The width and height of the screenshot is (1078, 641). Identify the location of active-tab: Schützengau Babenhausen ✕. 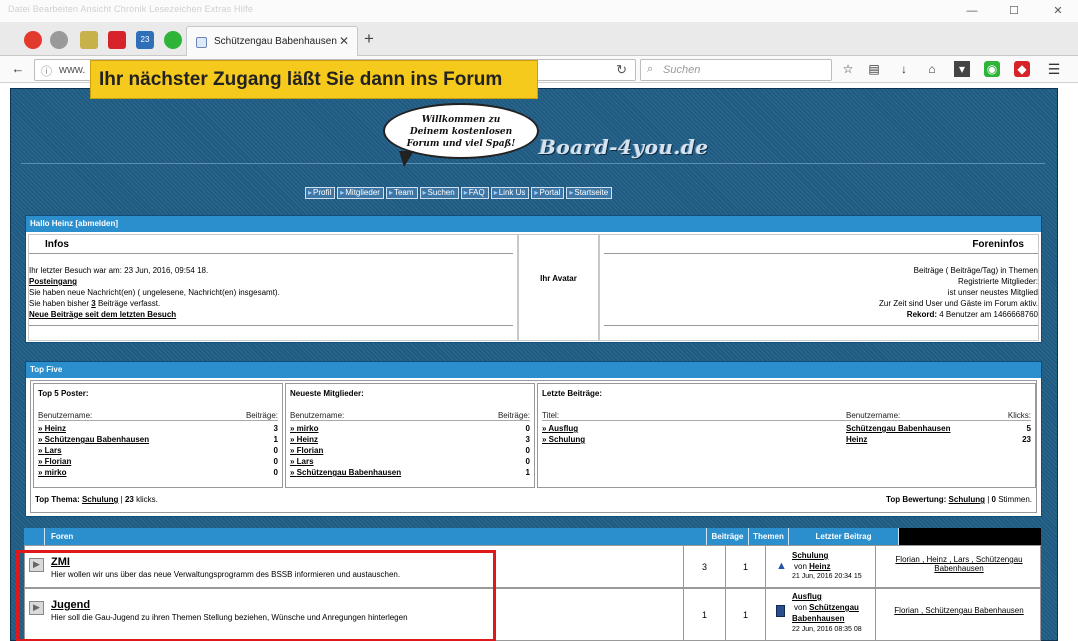
(272, 41).